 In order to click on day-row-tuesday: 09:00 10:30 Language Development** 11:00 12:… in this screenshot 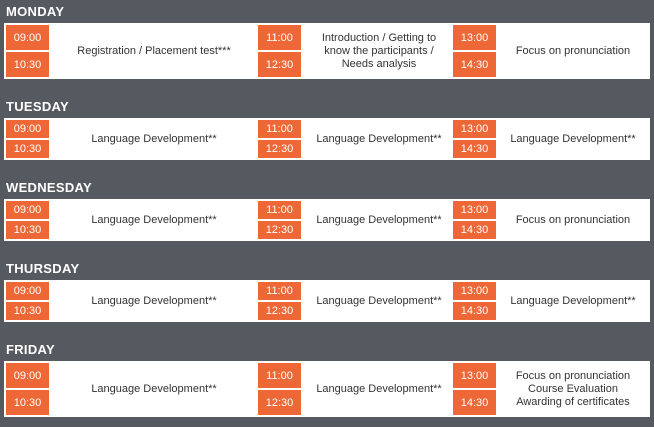, I will do `click(327, 139)`.